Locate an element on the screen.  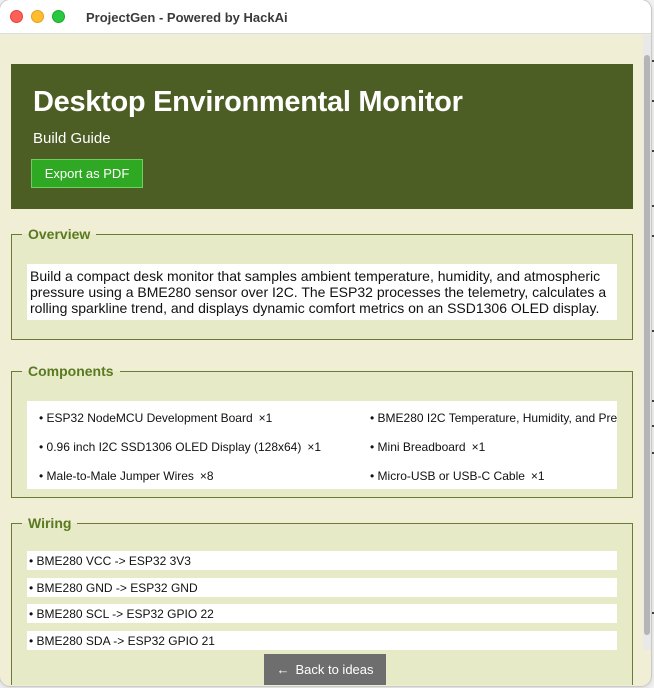
list-item: • Micro-USB or USB-C Cable ×1 is located at coordinates (457, 476).